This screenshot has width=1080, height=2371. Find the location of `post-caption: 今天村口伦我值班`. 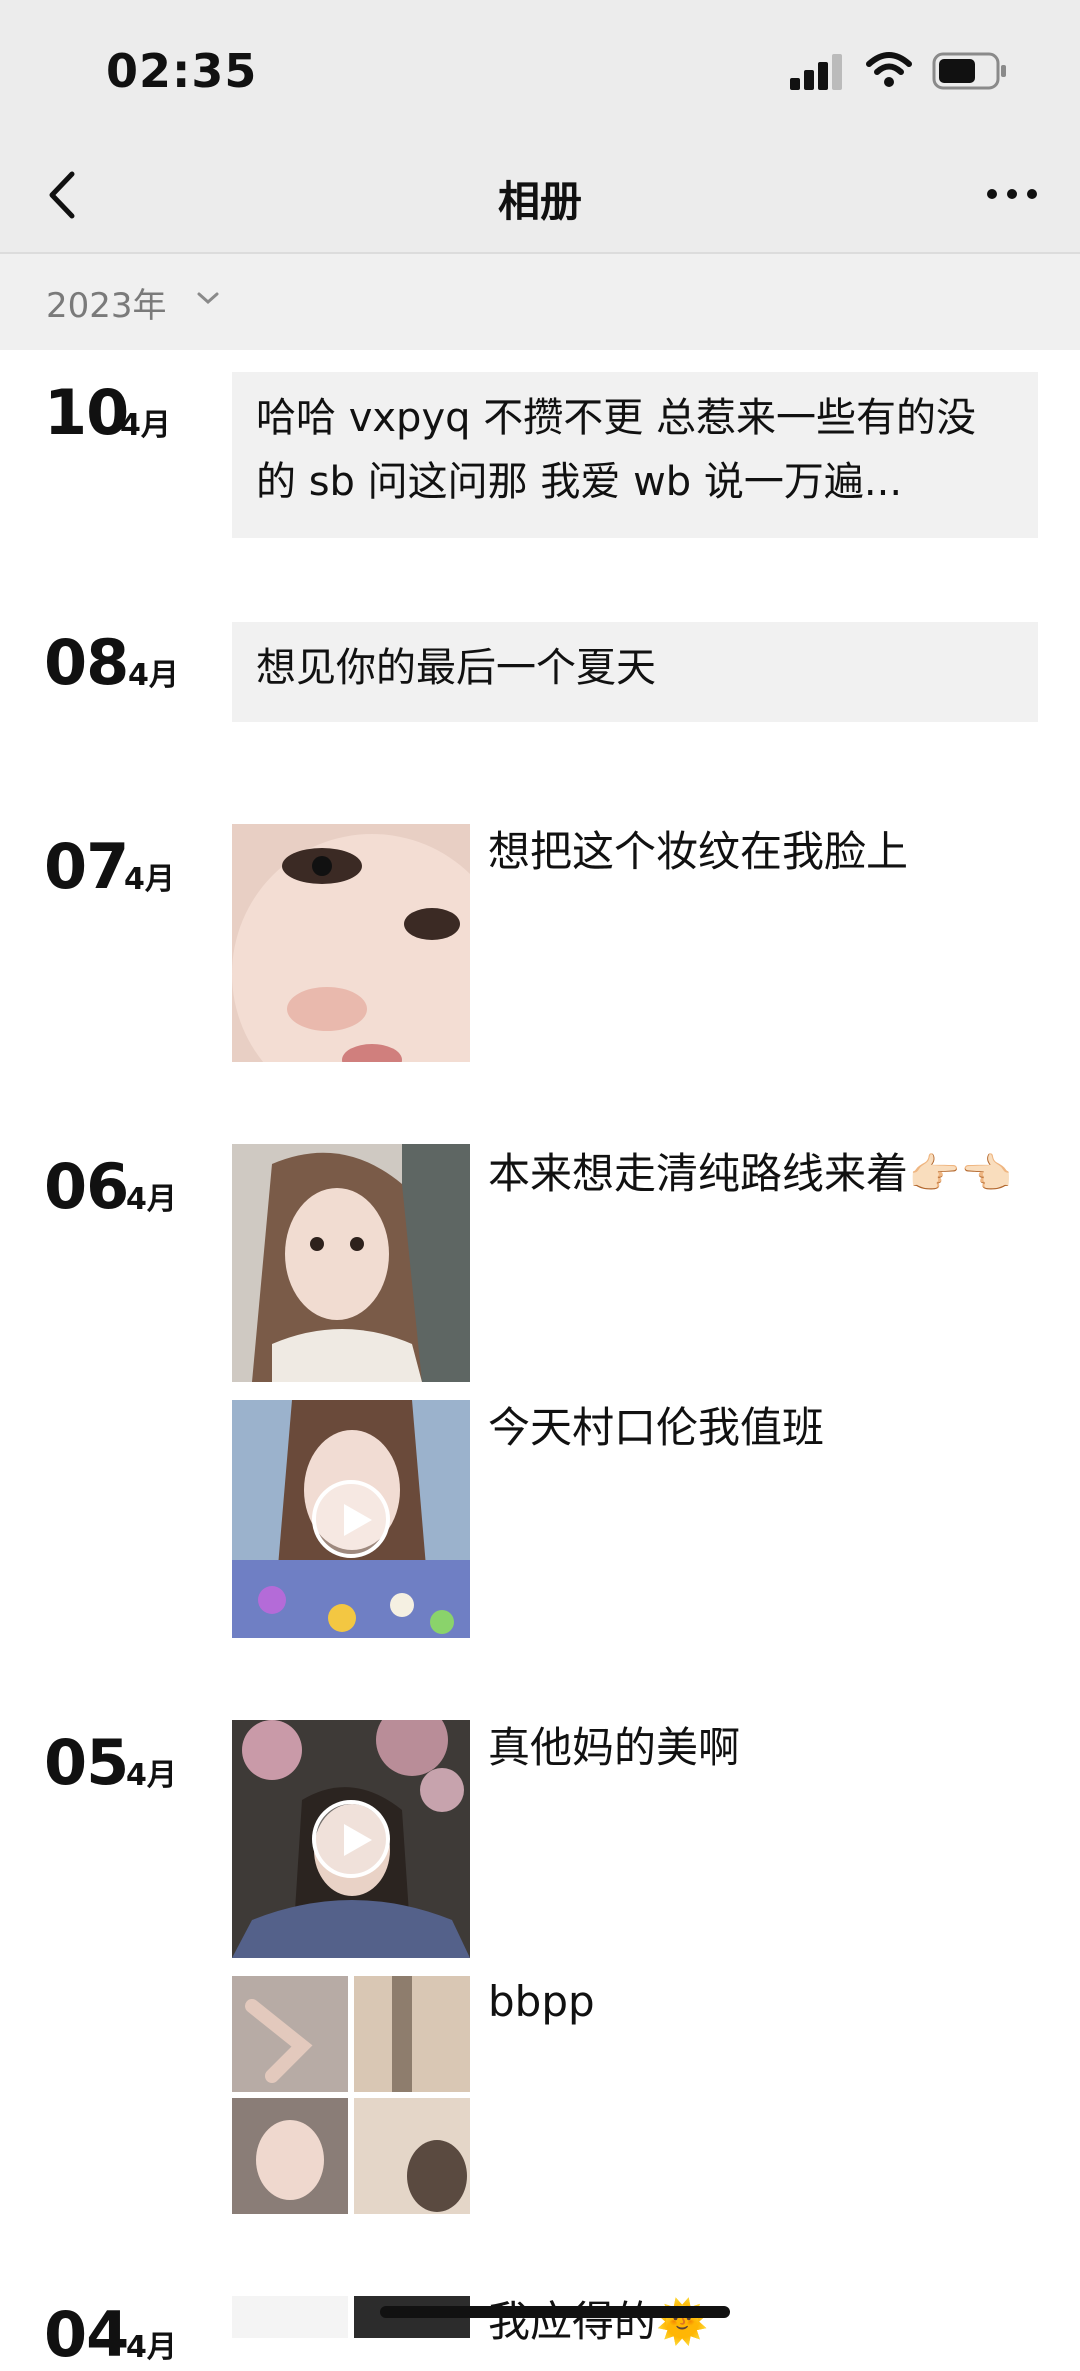

post-caption: 今天村口伦我值班 is located at coordinates (758, 1428).